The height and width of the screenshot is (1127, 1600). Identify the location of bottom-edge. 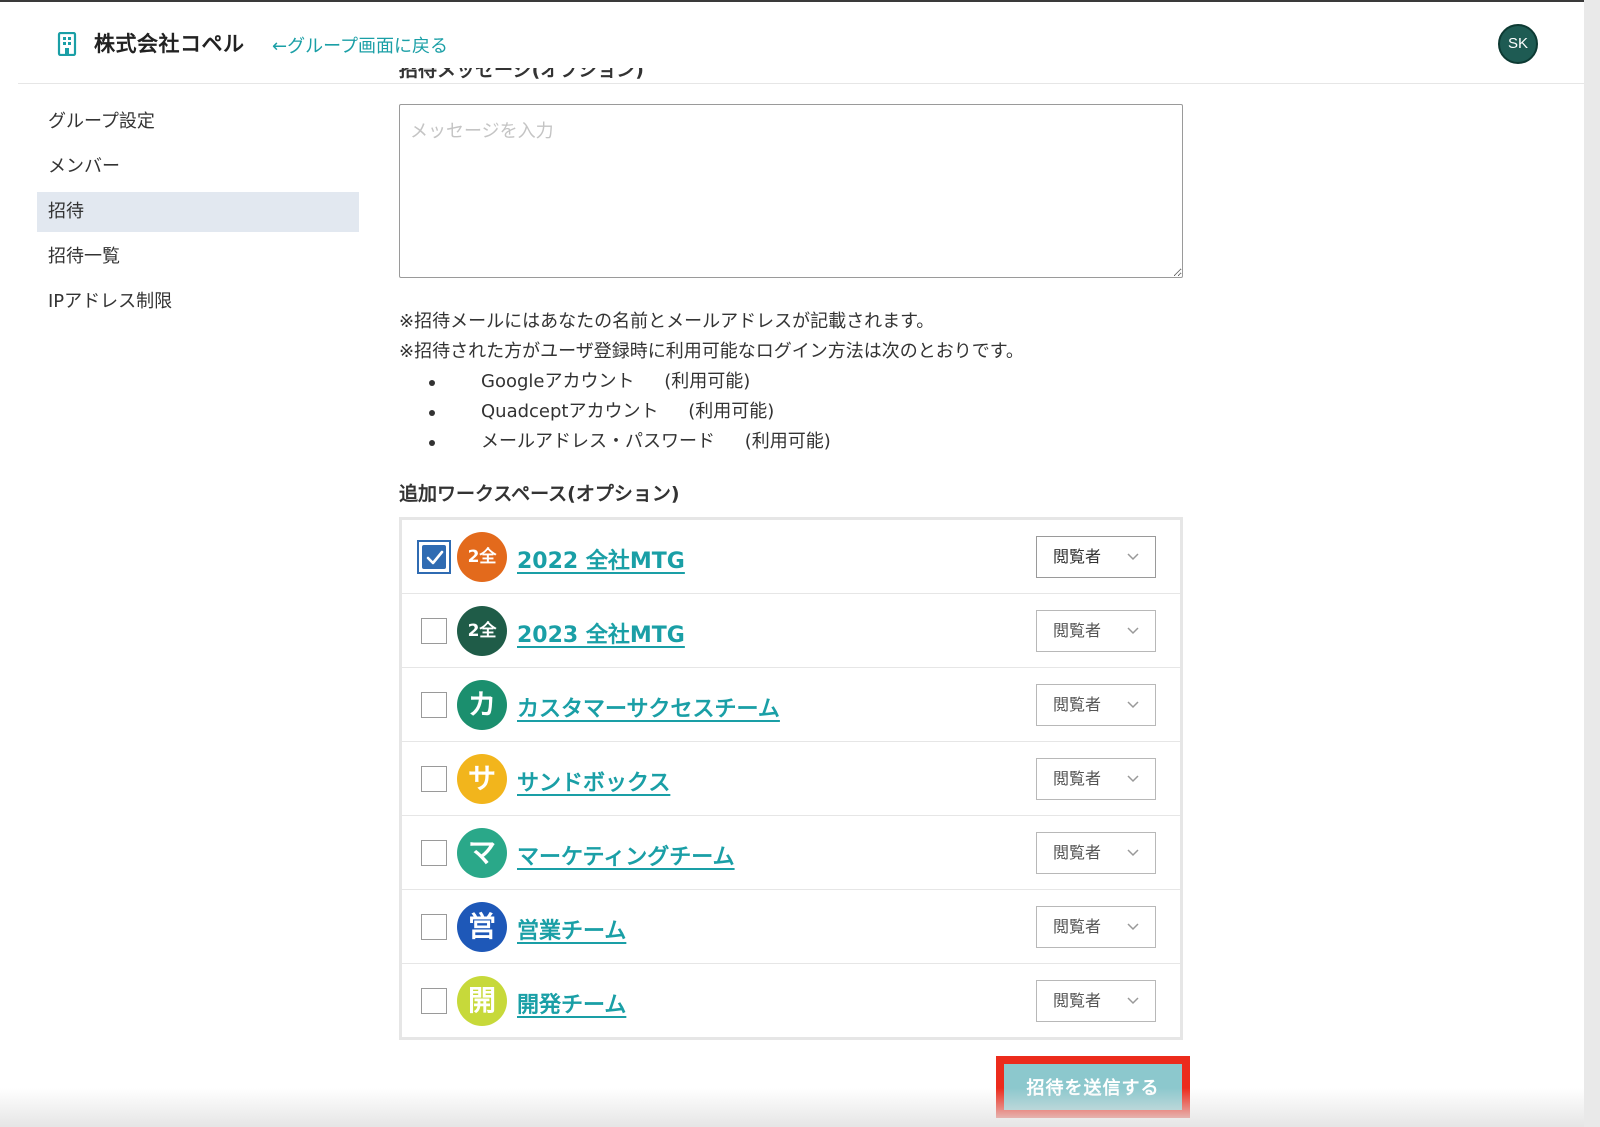
(792, 1107).